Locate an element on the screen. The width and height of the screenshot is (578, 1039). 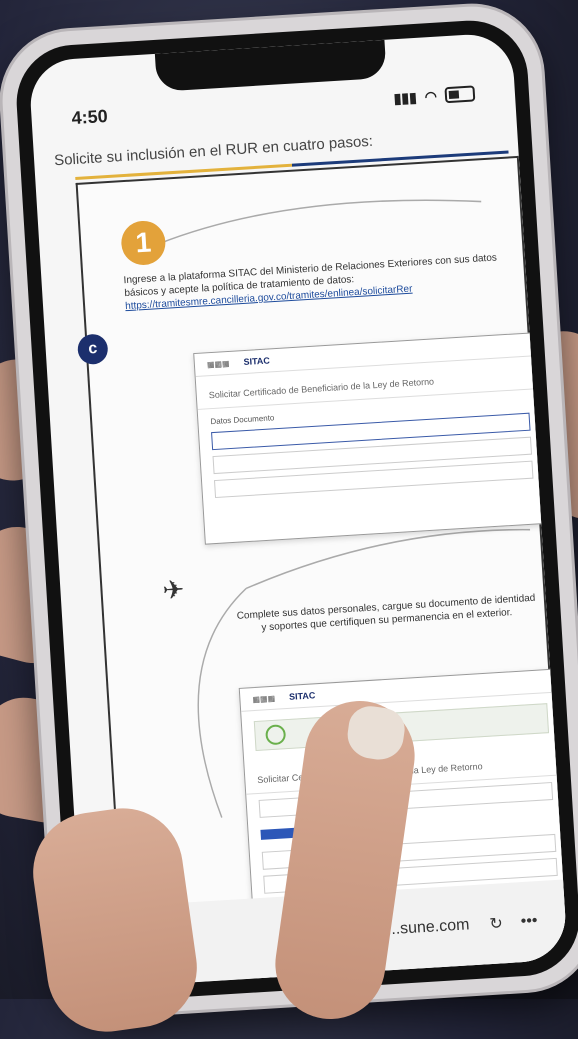
url-text: ...sune.com is located at coordinates (428, 927).